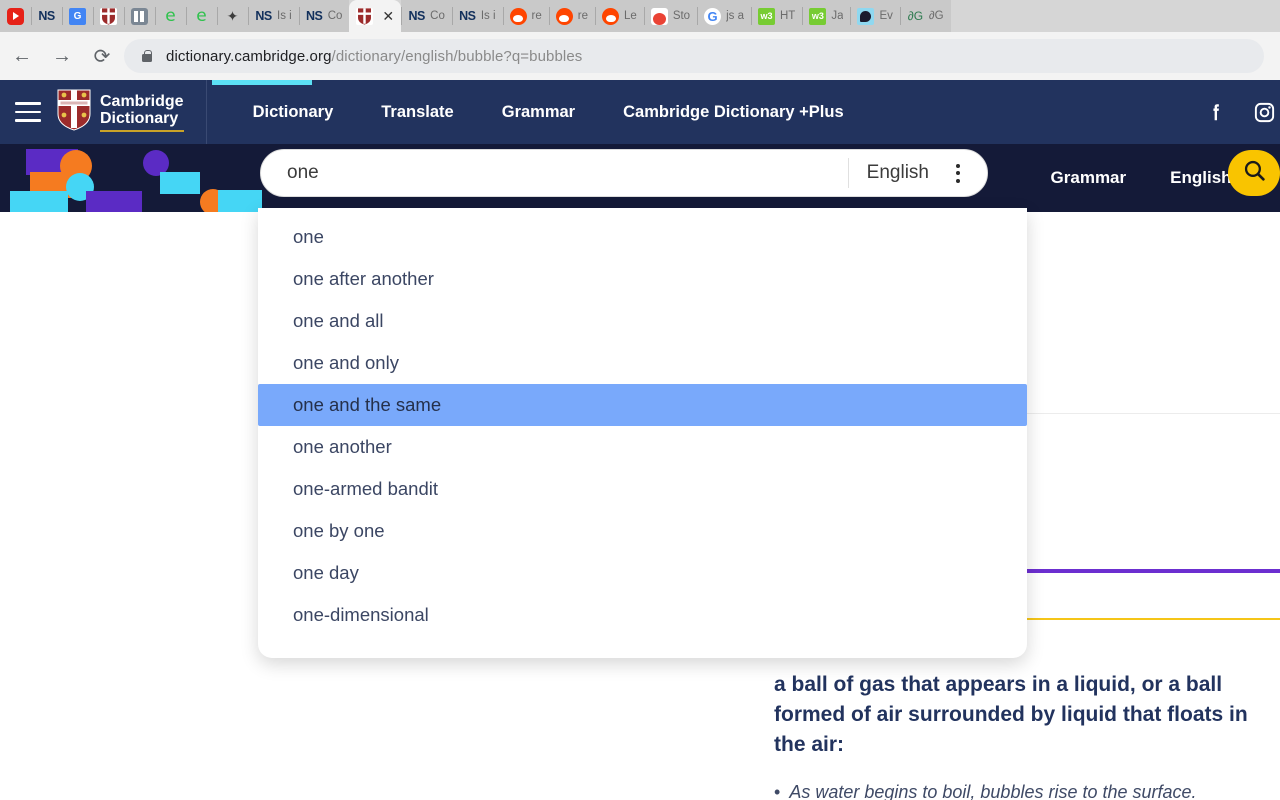 The height and width of the screenshot is (800, 1280). Describe the element at coordinates (642, 363) in the screenshot. I see `suggestion-item: one and only` at that location.